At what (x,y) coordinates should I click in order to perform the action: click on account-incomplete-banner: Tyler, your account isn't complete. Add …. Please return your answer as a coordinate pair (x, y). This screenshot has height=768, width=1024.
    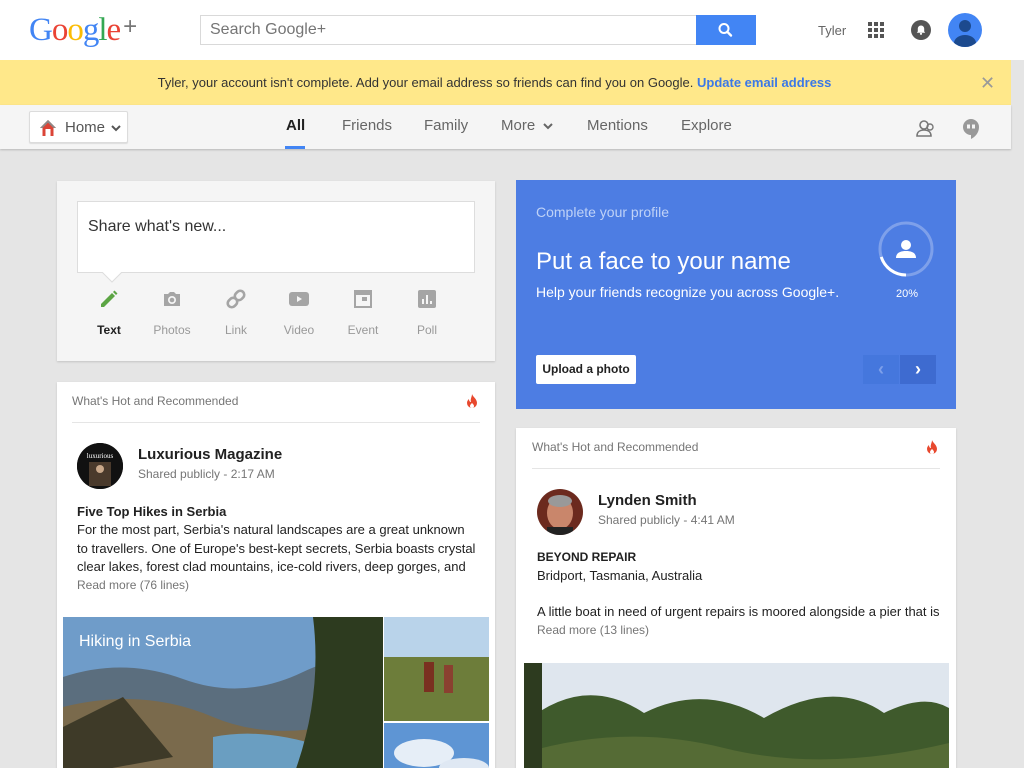
    Looking at the image, I should click on (505, 82).